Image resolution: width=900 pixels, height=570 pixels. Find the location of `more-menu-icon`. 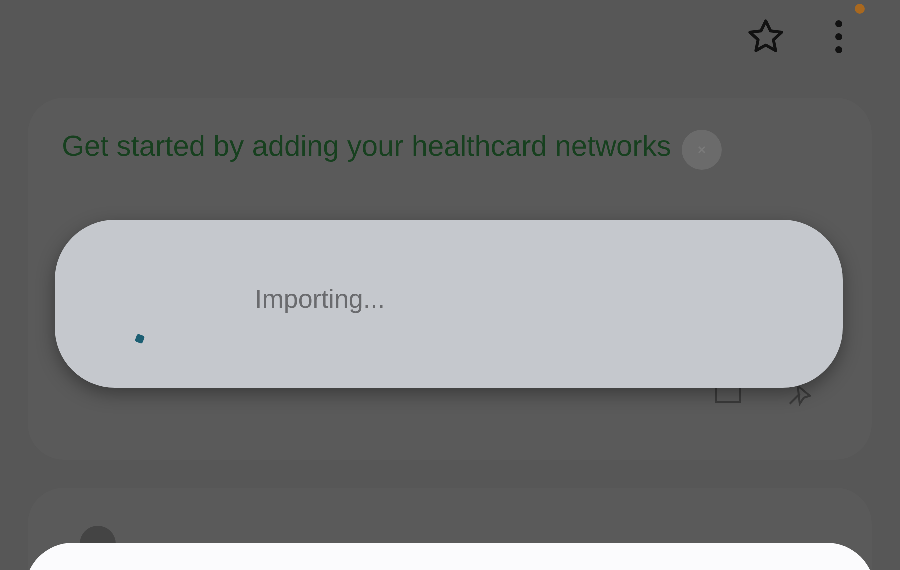

more-menu-icon is located at coordinates (839, 37).